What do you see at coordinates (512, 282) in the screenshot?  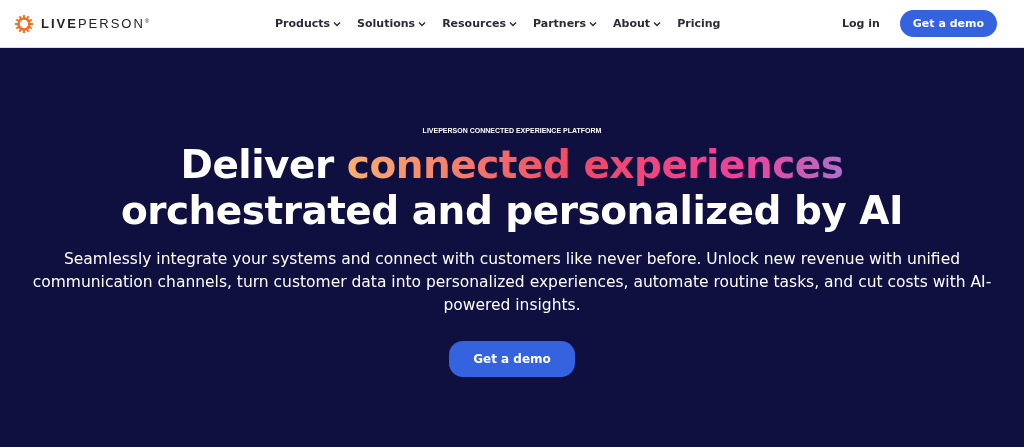 I see `hero-description: Seamlessly integrate your systems and connect with customers like never before. Unlock new revenue with unified communication channels, turn customer data into personalized experiences, automate routine tasks, and cut costs with AI-powered insights.` at bounding box center [512, 282].